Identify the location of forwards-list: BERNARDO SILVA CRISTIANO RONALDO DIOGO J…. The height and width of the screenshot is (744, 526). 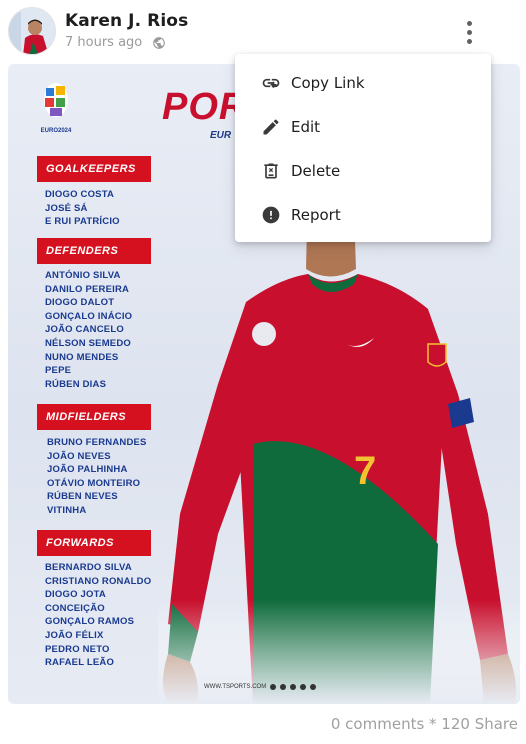
(98, 615).